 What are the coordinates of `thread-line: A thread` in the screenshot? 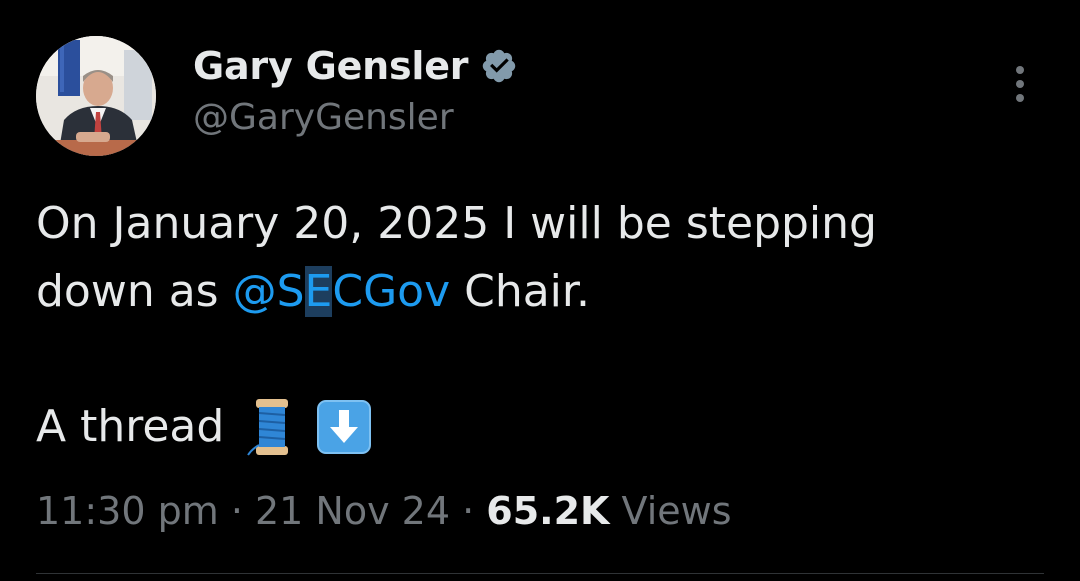 It's located at (204, 427).